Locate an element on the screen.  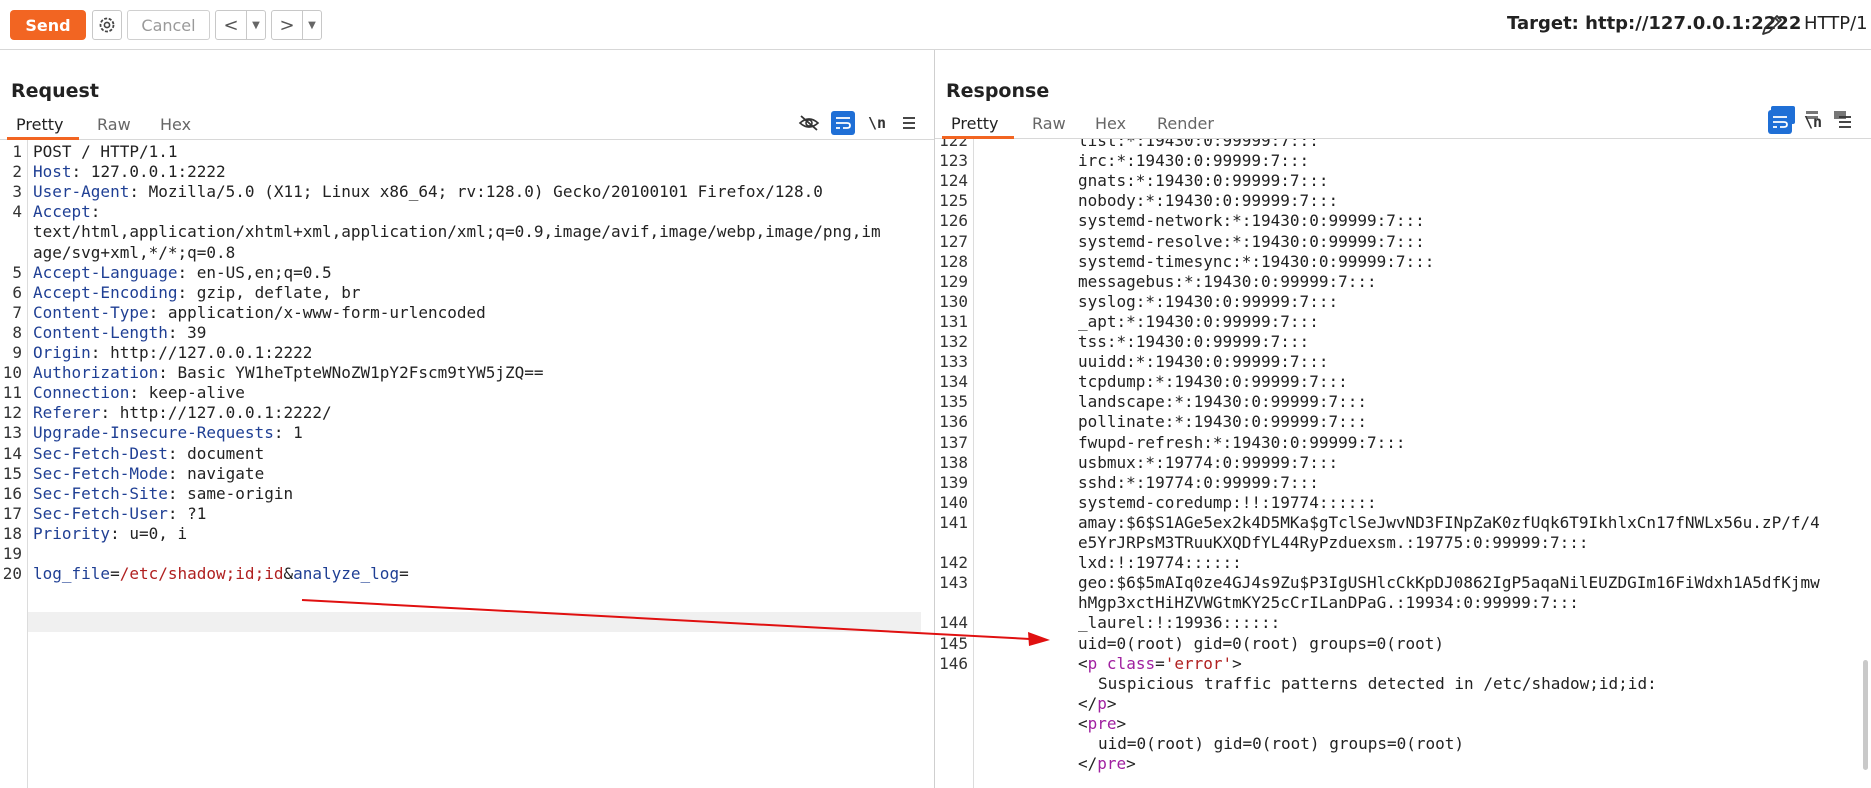
line-number: 17 is located at coordinates (12, 513).